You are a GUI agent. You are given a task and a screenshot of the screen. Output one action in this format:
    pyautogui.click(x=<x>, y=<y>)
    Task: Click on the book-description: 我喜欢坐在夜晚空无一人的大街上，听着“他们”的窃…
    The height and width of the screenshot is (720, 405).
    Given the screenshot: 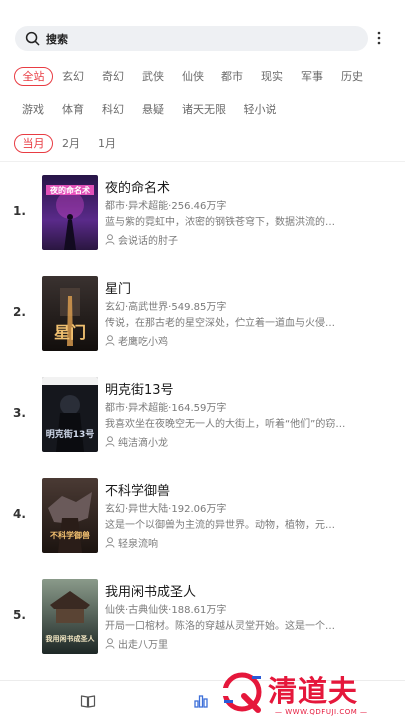 What is the action you would take?
    pyautogui.click(x=225, y=424)
    